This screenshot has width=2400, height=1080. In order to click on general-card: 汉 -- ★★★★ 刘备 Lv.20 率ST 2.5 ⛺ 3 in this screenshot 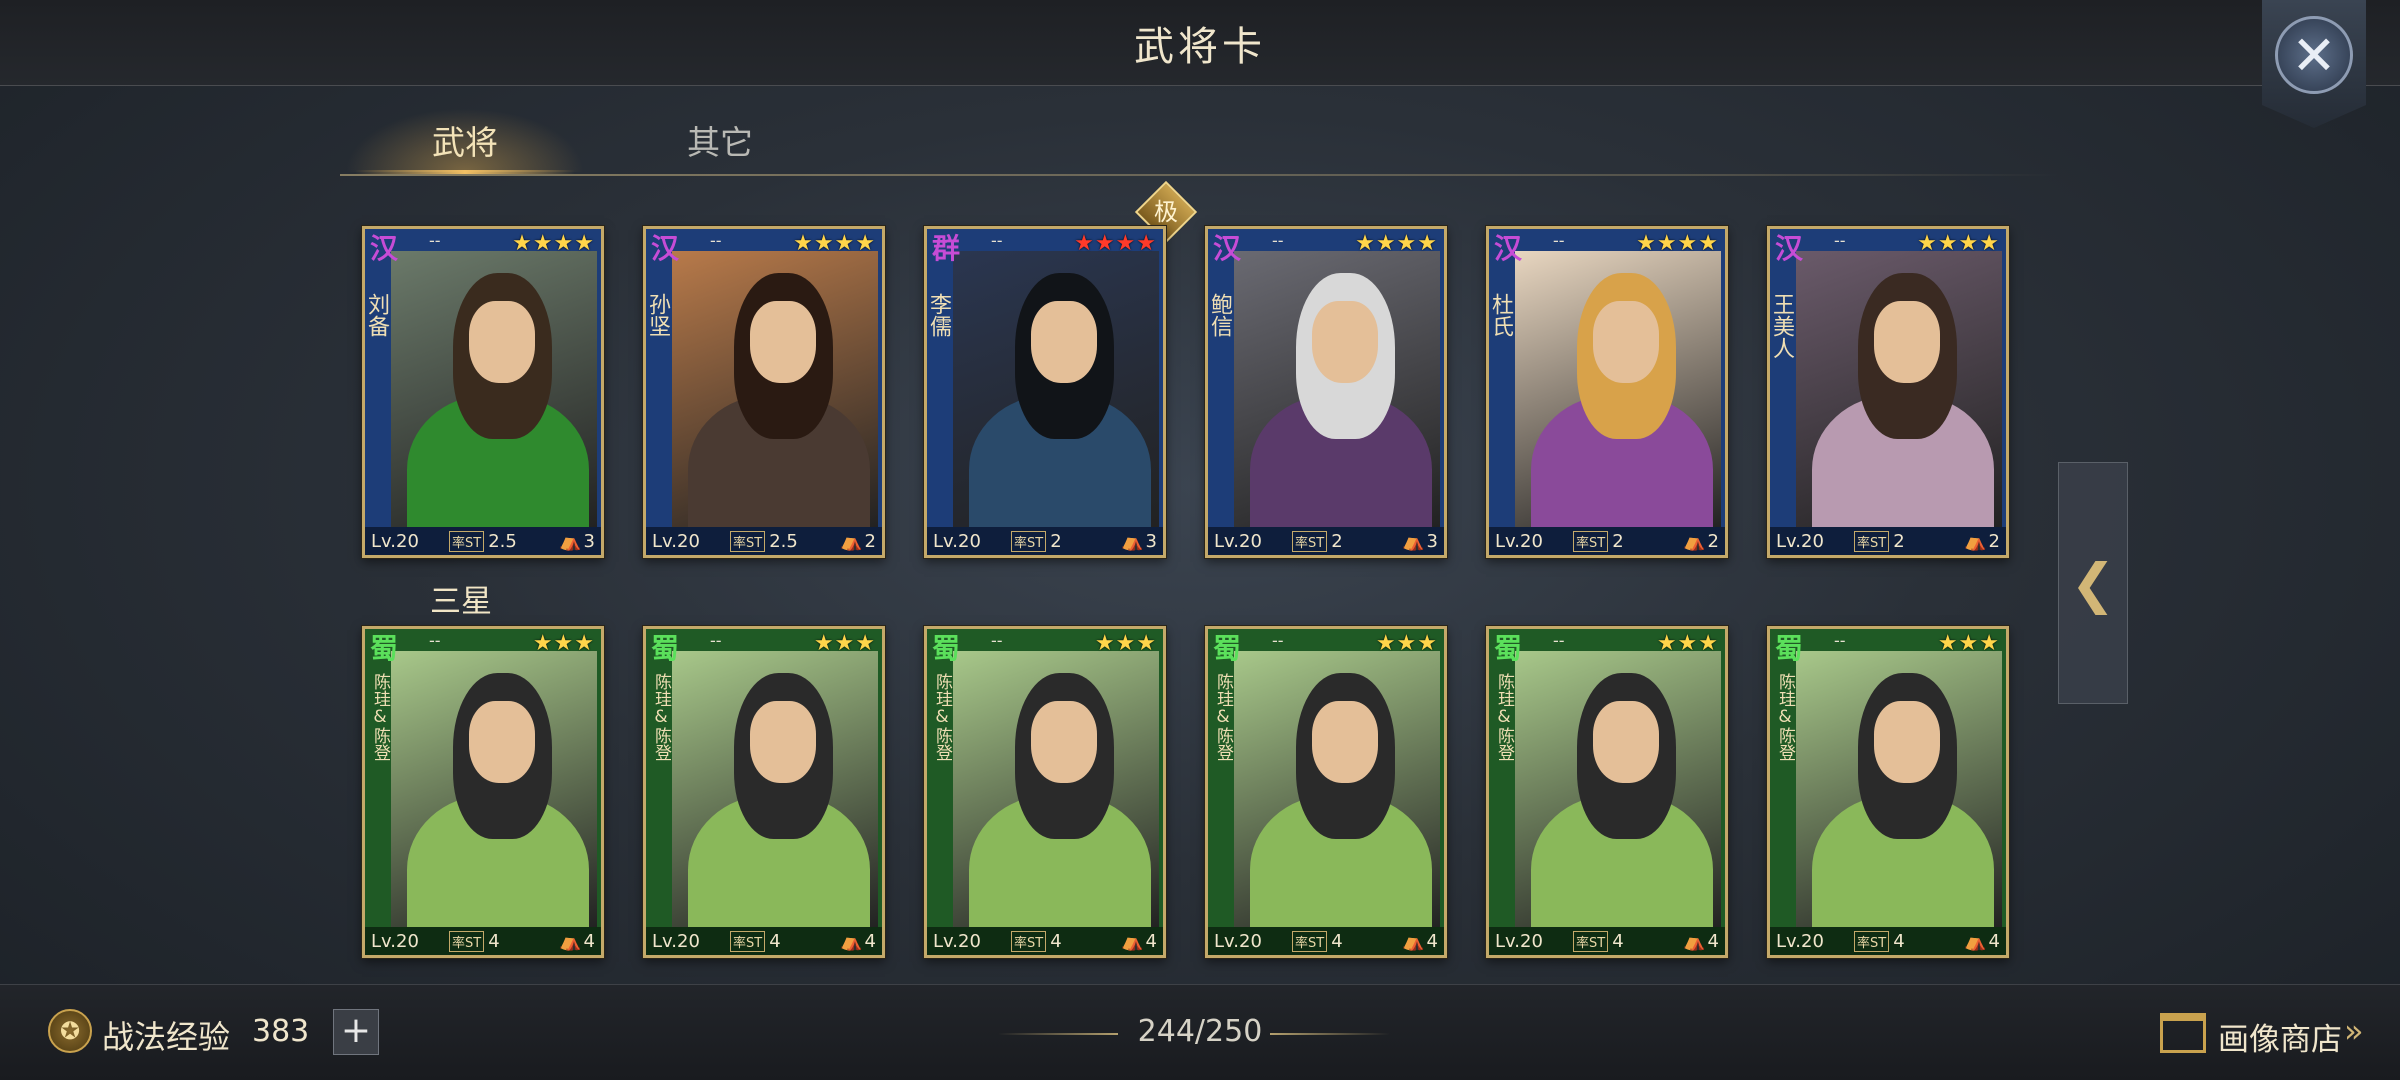, I will do `click(483, 392)`.